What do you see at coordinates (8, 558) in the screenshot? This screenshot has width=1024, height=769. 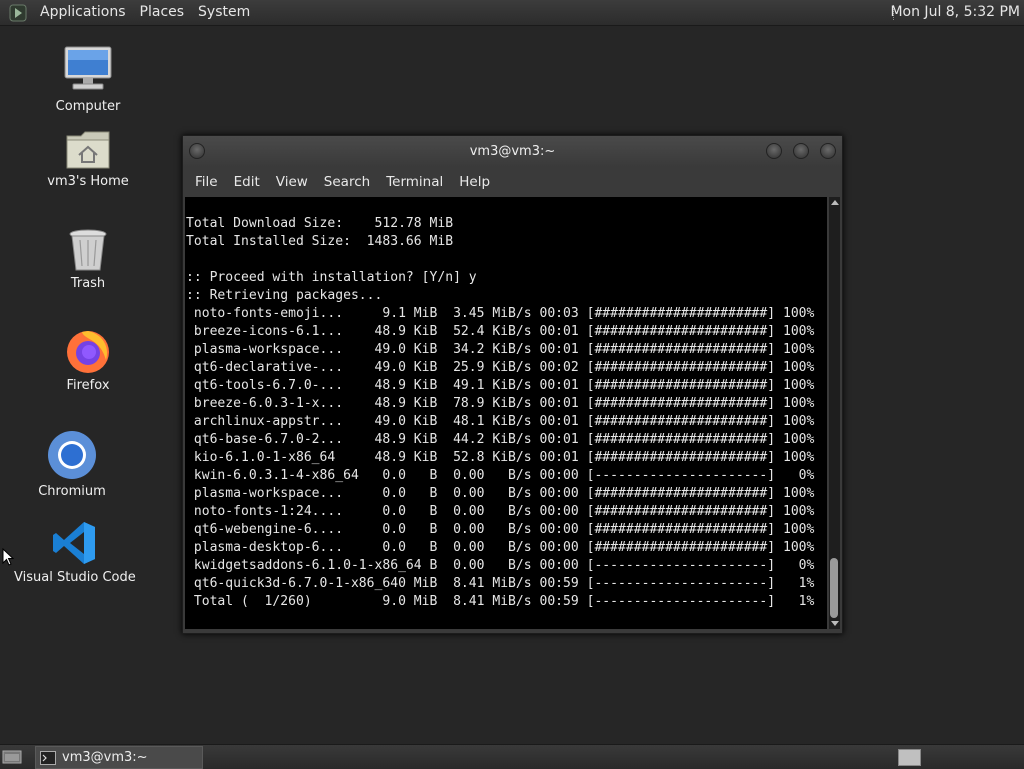 I see `mouse-cursor-icon` at bounding box center [8, 558].